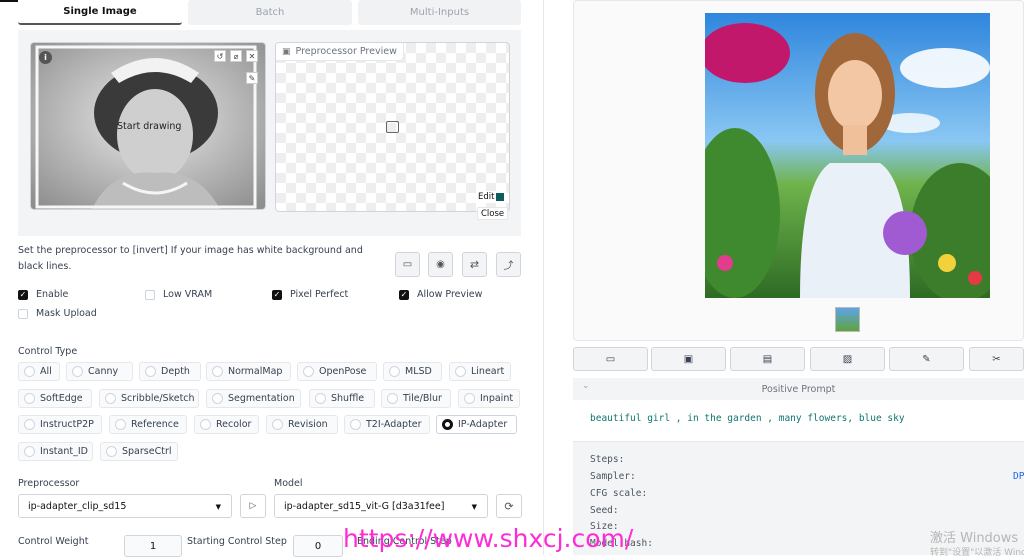 This screenshot has width=1024, height=558. Describe the element at coordinates (847, 319) in the screenshot. I see `thumbnail` at that location.